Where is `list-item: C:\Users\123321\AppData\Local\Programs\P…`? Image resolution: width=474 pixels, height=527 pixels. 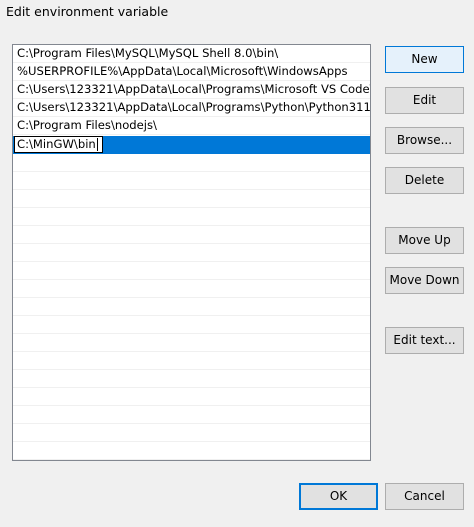
list-item: C:\Users\123321\AppData\Local\Programs\P… is located at coordinates (191, 108).